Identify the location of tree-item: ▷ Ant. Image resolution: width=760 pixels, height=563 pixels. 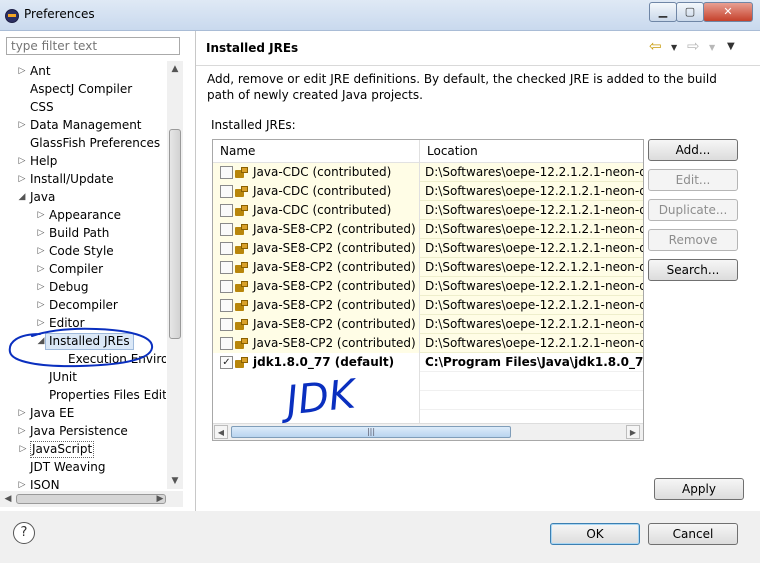
(35, 71).